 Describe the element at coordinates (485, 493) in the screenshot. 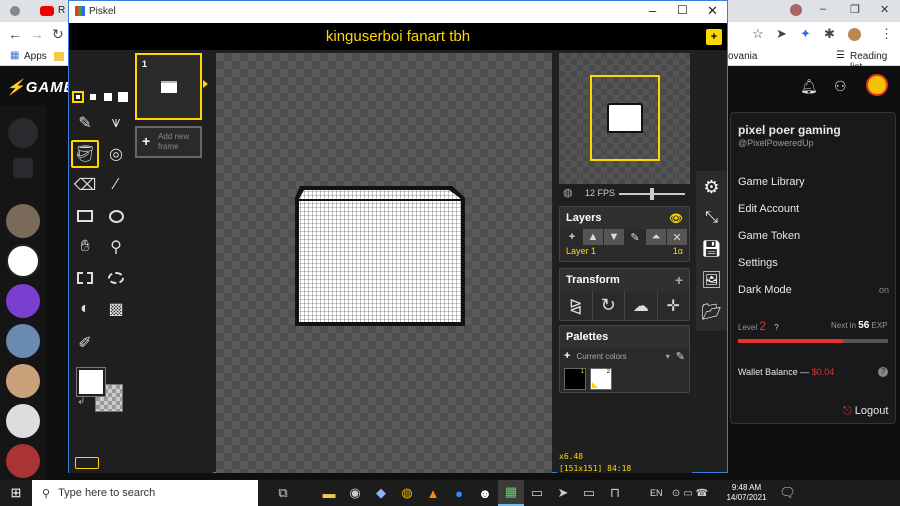

I see `app-icon-7: ☻` at that location.